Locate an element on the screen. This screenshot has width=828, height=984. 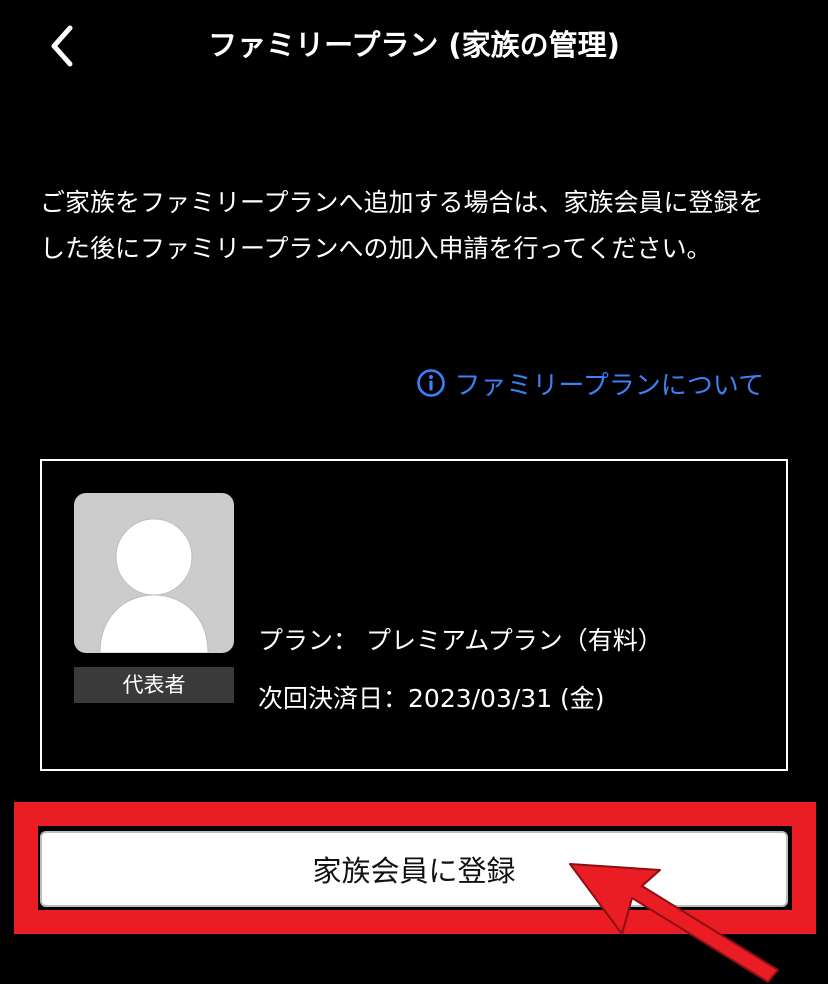
register-family-member-label: 家族会員に登録 is located at coordinates (414, 871).